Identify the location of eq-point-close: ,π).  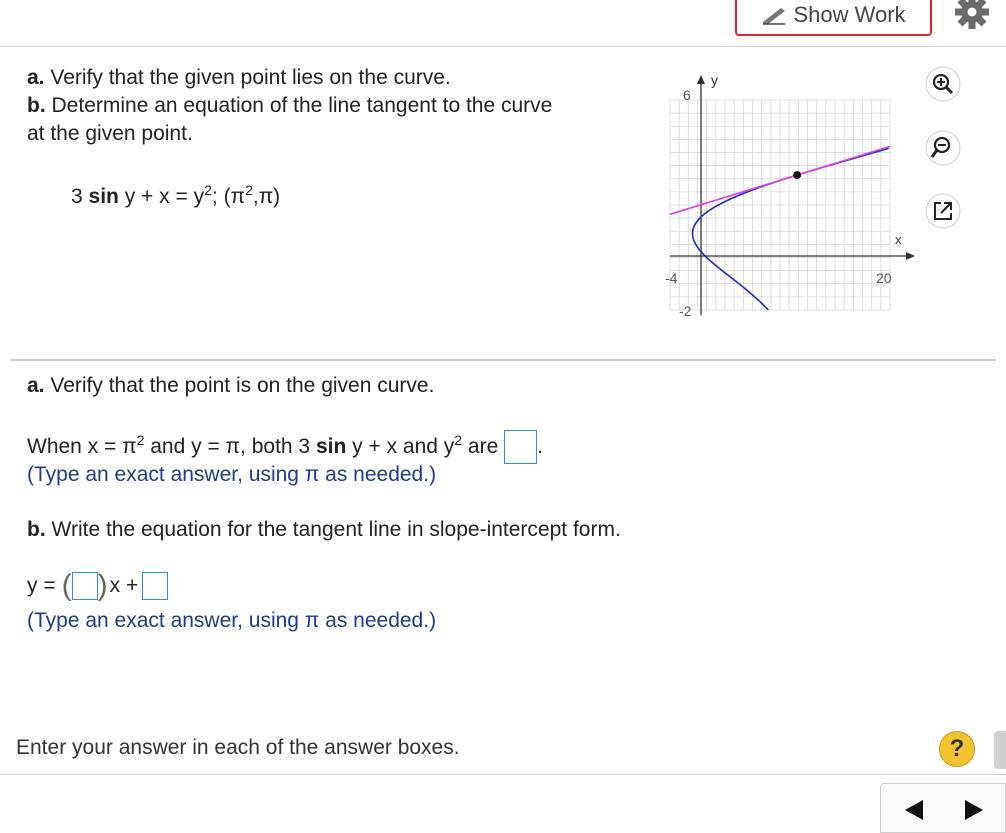
(266, 196).